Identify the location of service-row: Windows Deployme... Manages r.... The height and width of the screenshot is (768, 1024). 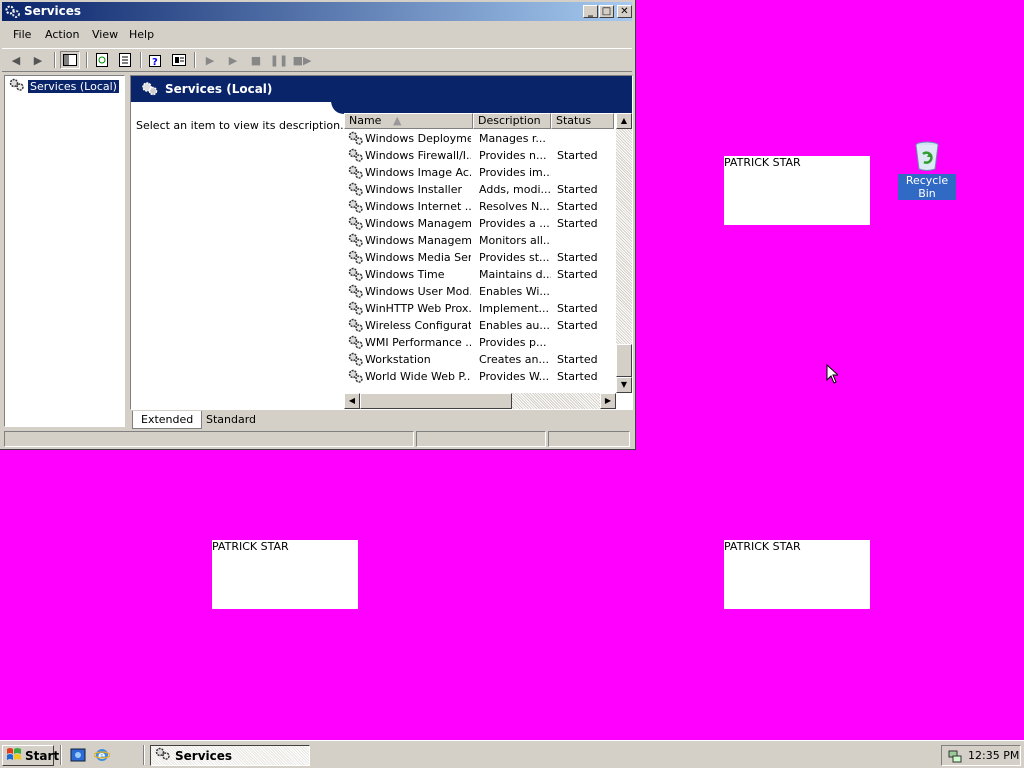
(479, 138).